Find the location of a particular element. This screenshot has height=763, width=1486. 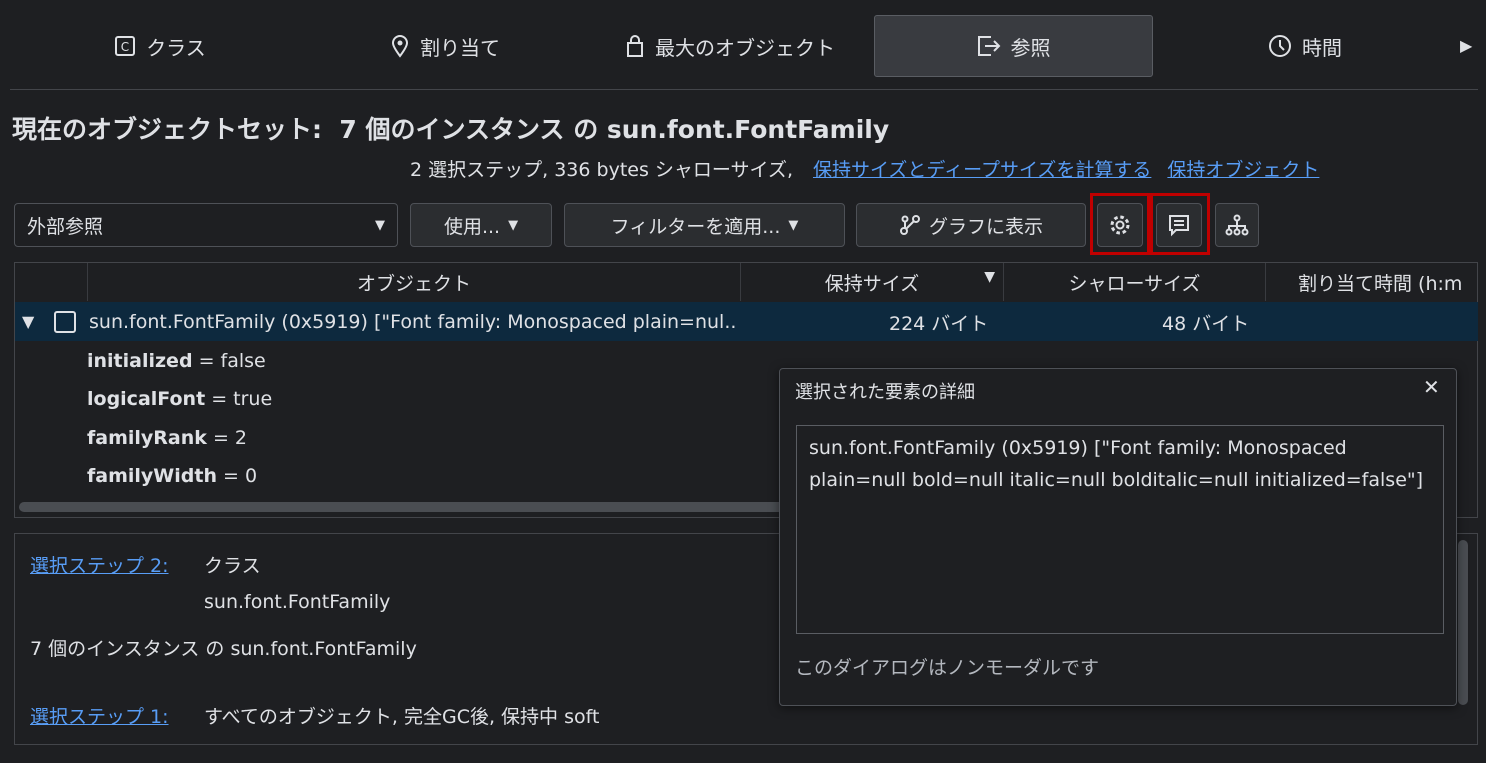

header-retained-size: 保持サイズ ▼ is located at coordinates (872, 282).